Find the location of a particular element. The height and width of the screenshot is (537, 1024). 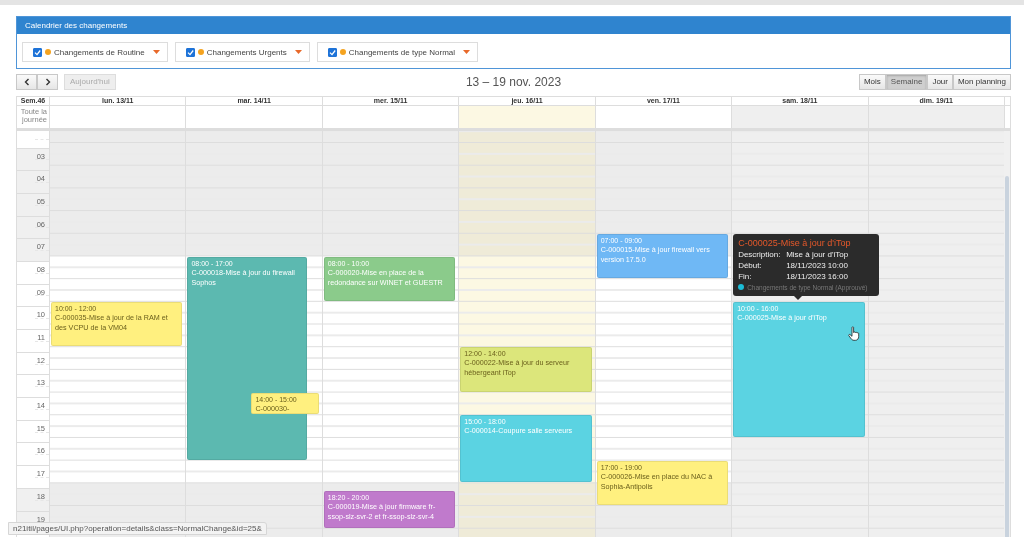

tooltip-title: C-000025-Mise à jour d'iTop is located at coordinates (795, 242).